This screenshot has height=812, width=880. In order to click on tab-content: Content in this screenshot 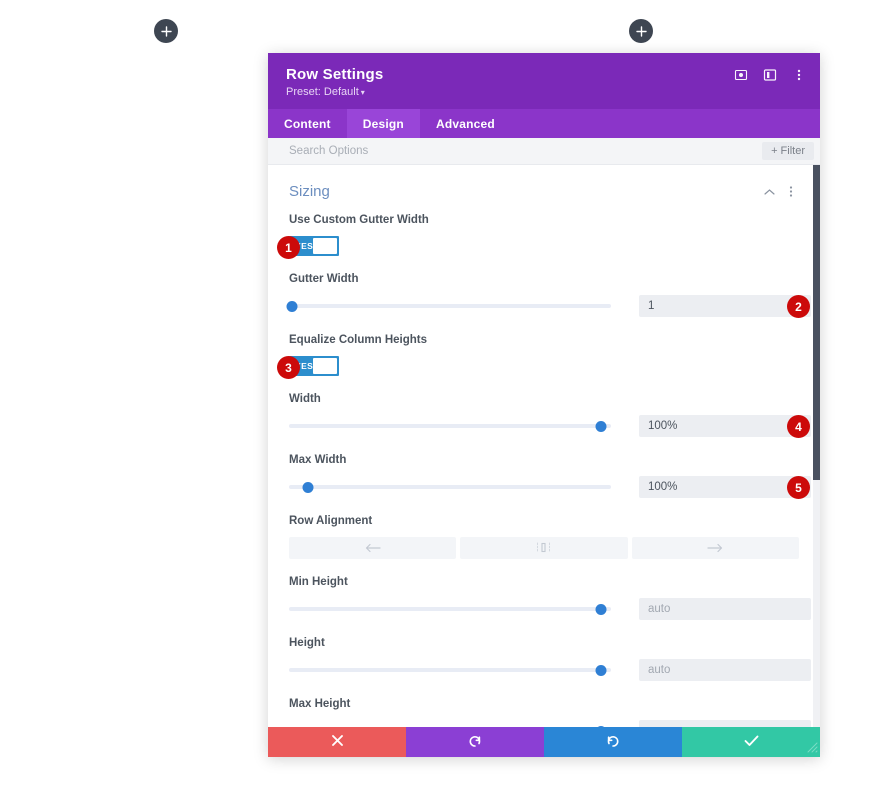, I will do `click(307, 123)`.